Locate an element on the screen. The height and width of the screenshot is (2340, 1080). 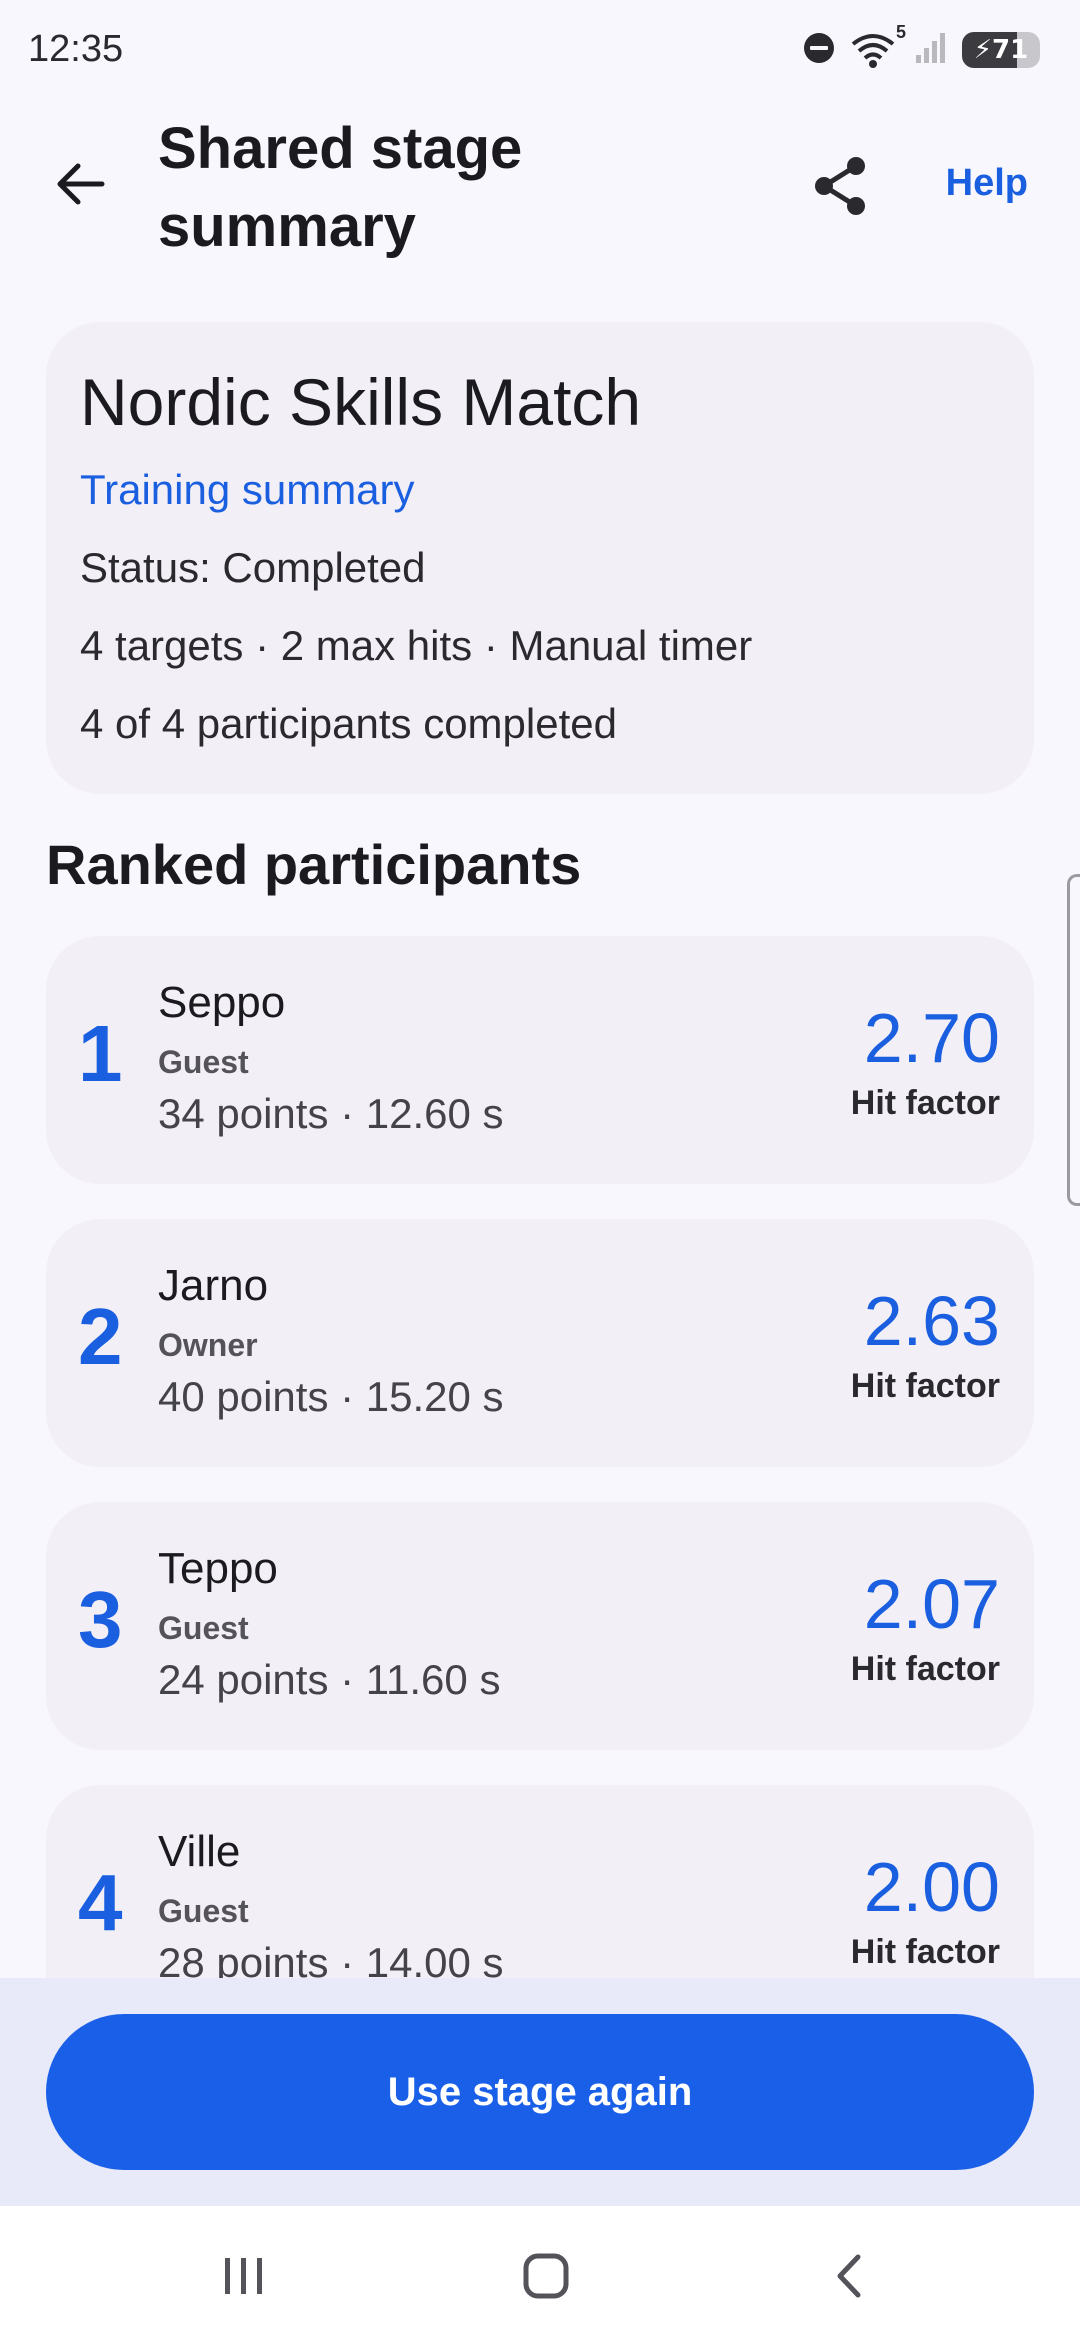
wifi-icon: 5 is located at coordinates (878, 46).